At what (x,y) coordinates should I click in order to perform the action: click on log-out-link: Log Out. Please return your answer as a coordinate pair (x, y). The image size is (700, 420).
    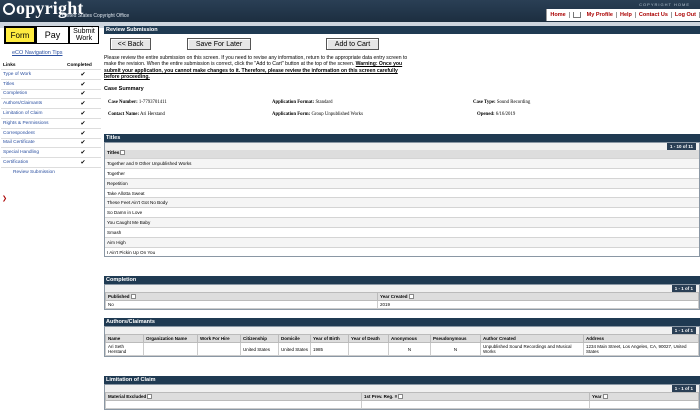
    Looking at the image, I should click on (686, 15).